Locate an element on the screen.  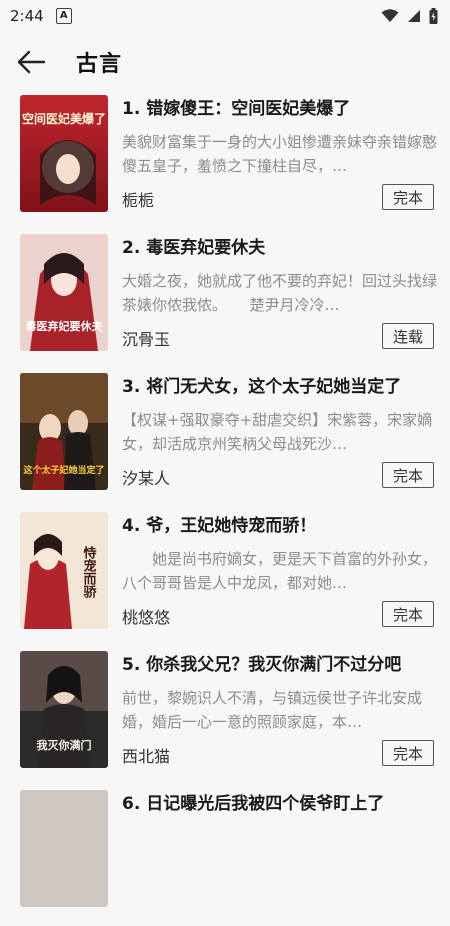
book-author: 汐某人 is located at coordinates (146, 478).